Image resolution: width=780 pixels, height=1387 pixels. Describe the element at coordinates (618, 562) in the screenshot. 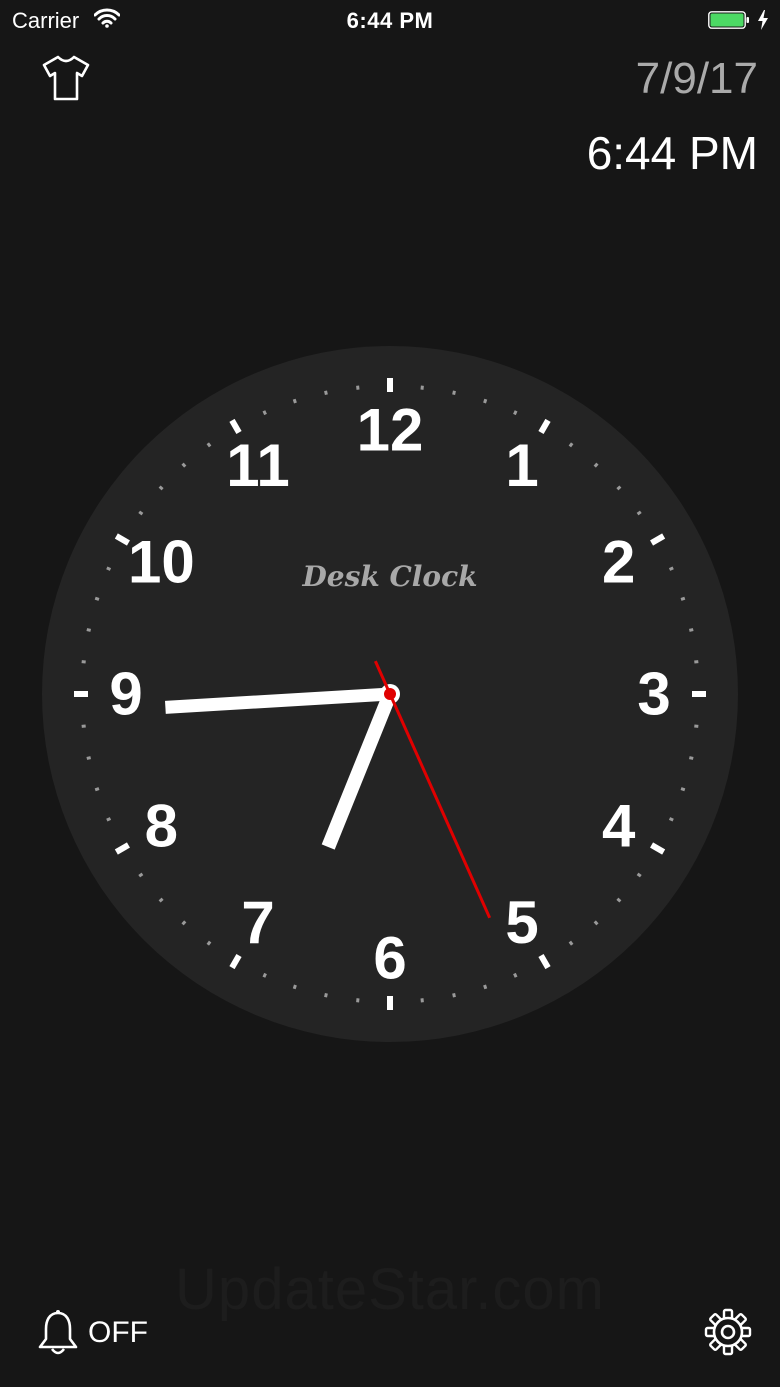

I see `clock-numeral-2: 2` at that location.